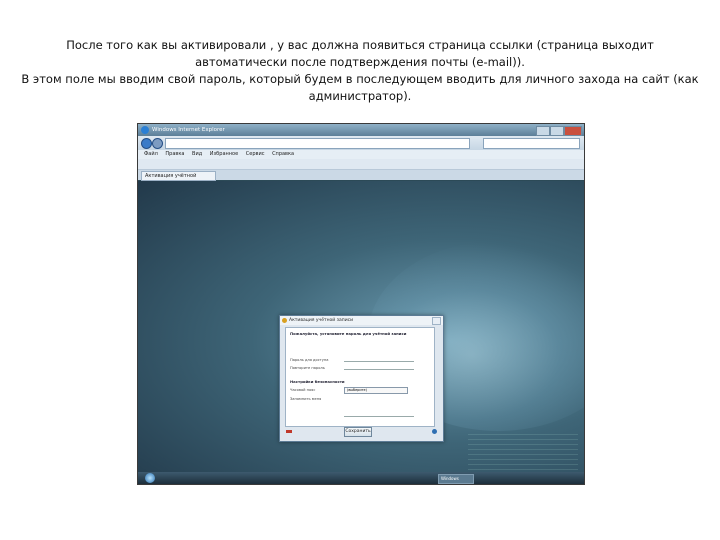  Describe the element at coordinates (531, 143) in the screenshot. I see `search-input` at that location.